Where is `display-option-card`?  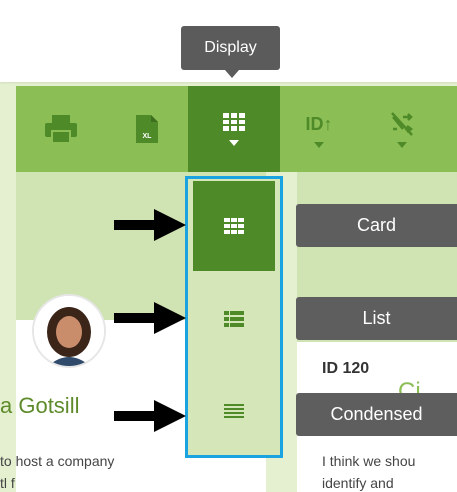 display-option-card is located at coordinates (234, 226).